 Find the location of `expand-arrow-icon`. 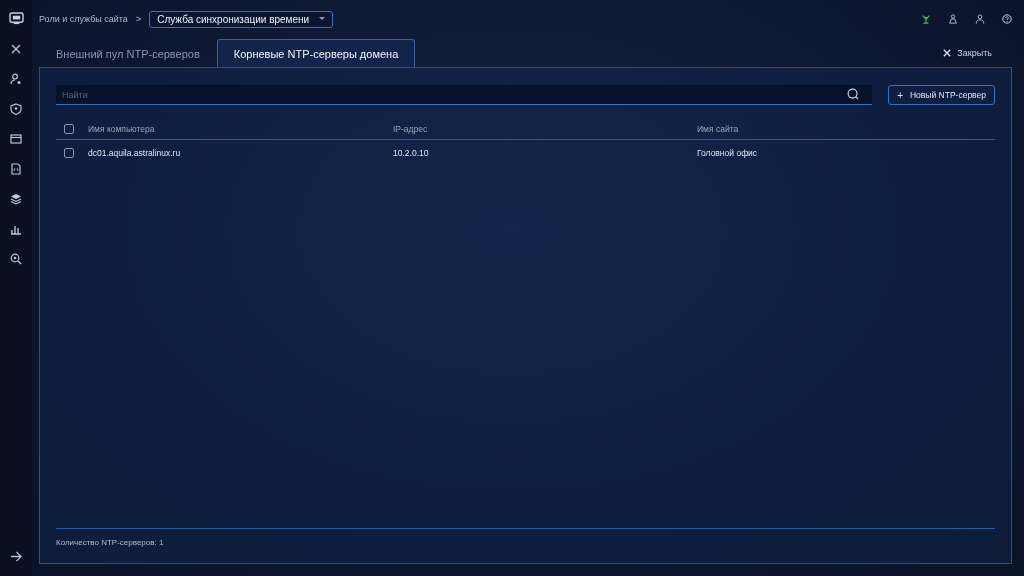

expand-arrow-icon is located at coordinates (16, 556).